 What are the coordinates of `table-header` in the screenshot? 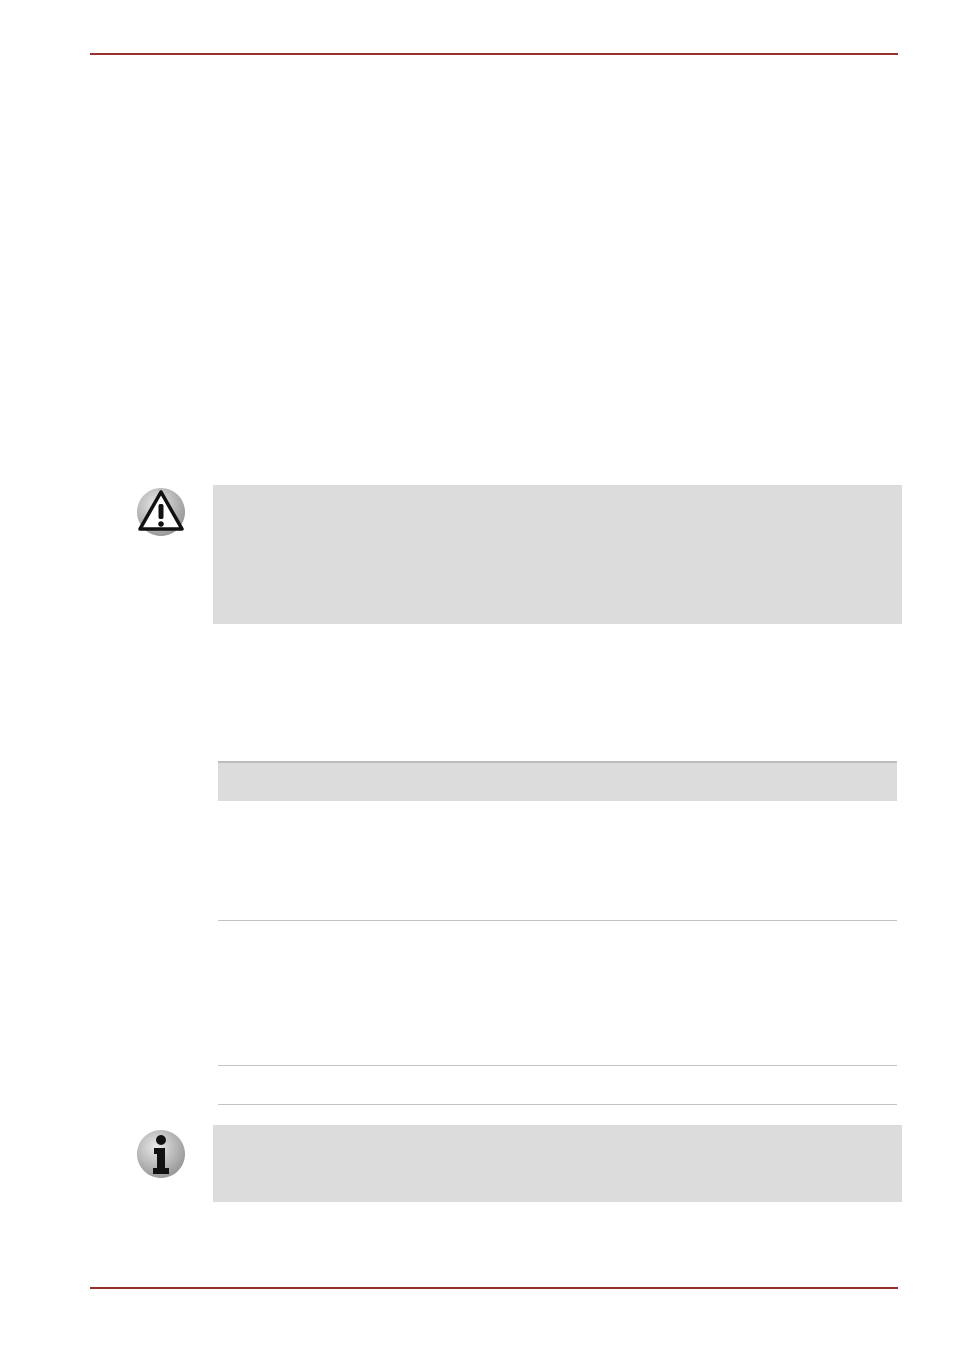 It's located at (557, 781).